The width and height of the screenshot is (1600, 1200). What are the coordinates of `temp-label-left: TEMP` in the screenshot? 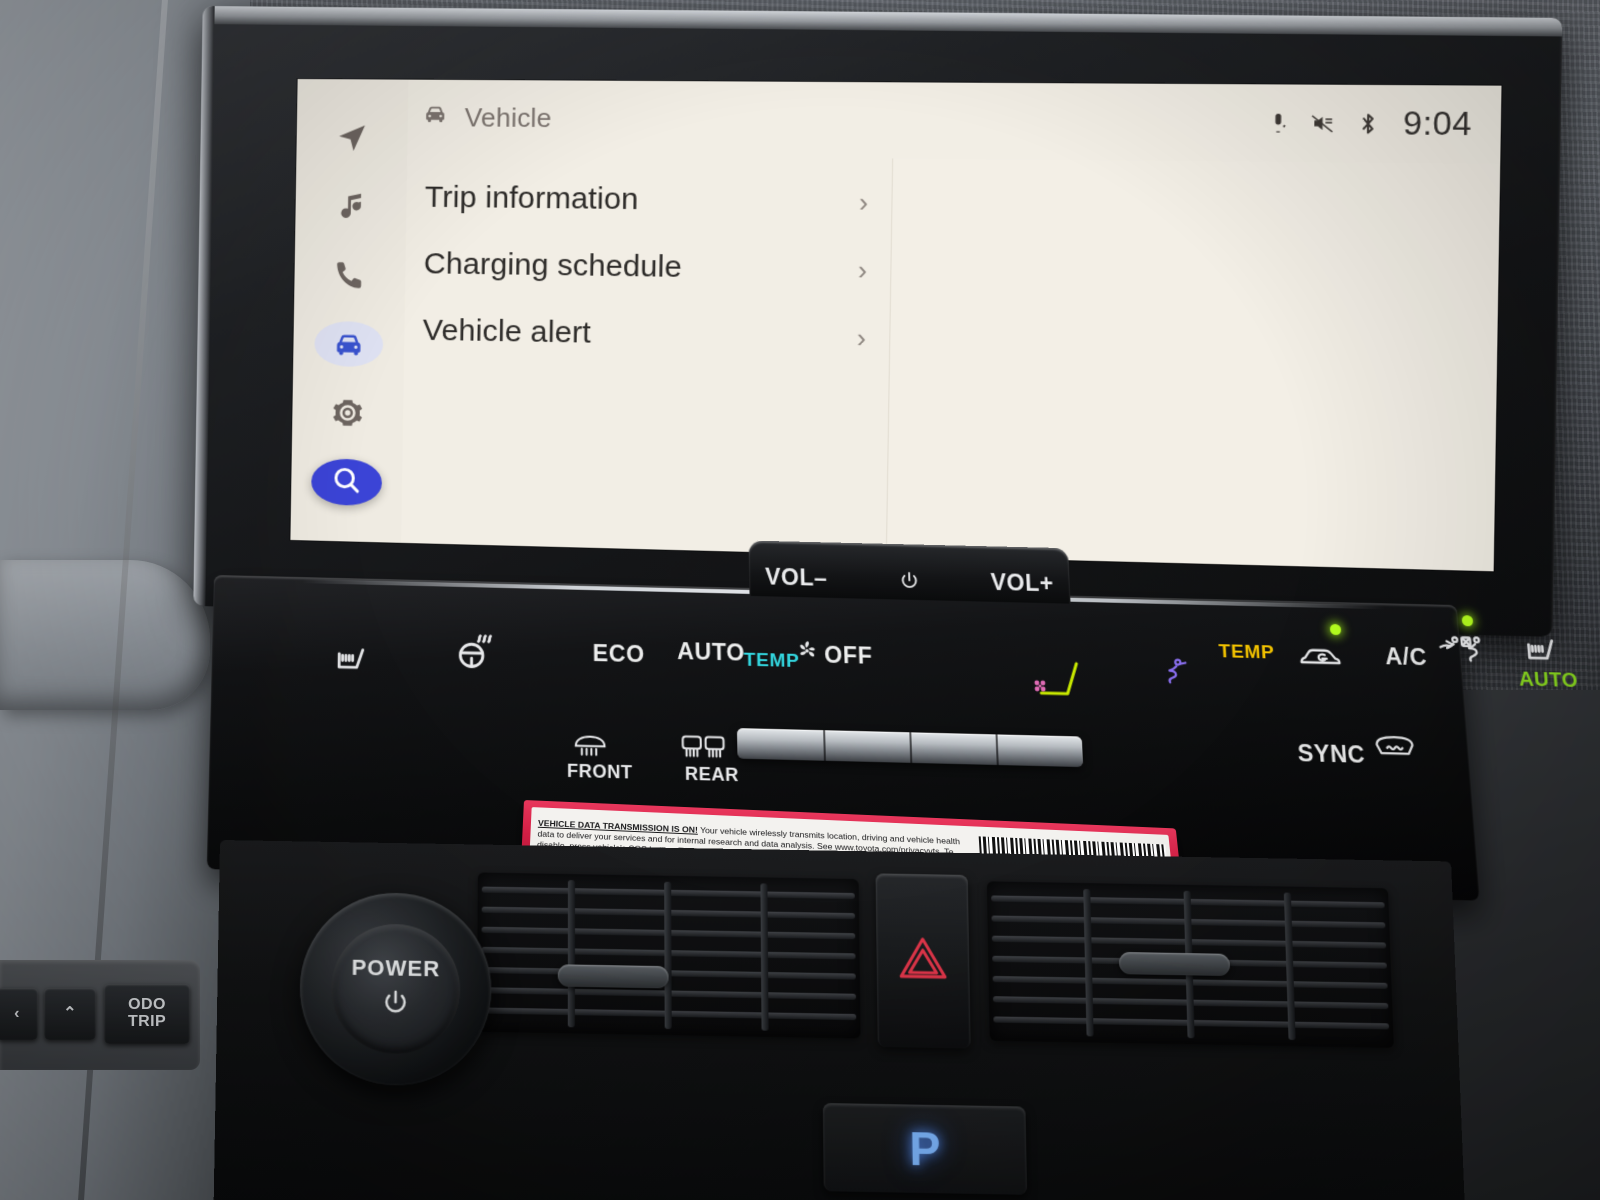 It's located at (771, 661).